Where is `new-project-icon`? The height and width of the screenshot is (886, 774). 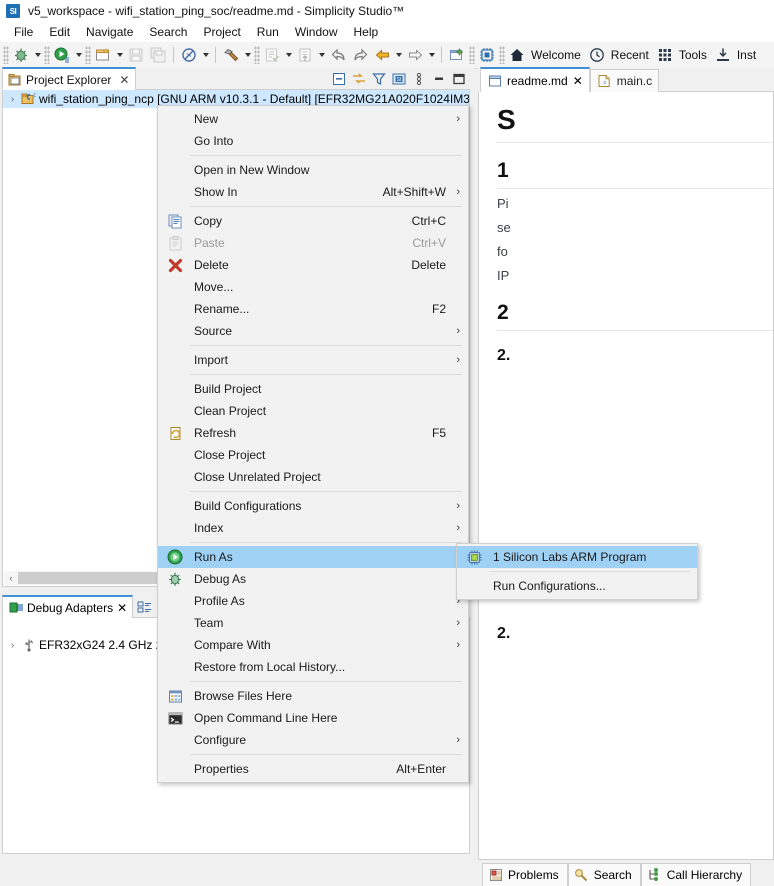 new-project-icon is located at coordinates (457, 55).